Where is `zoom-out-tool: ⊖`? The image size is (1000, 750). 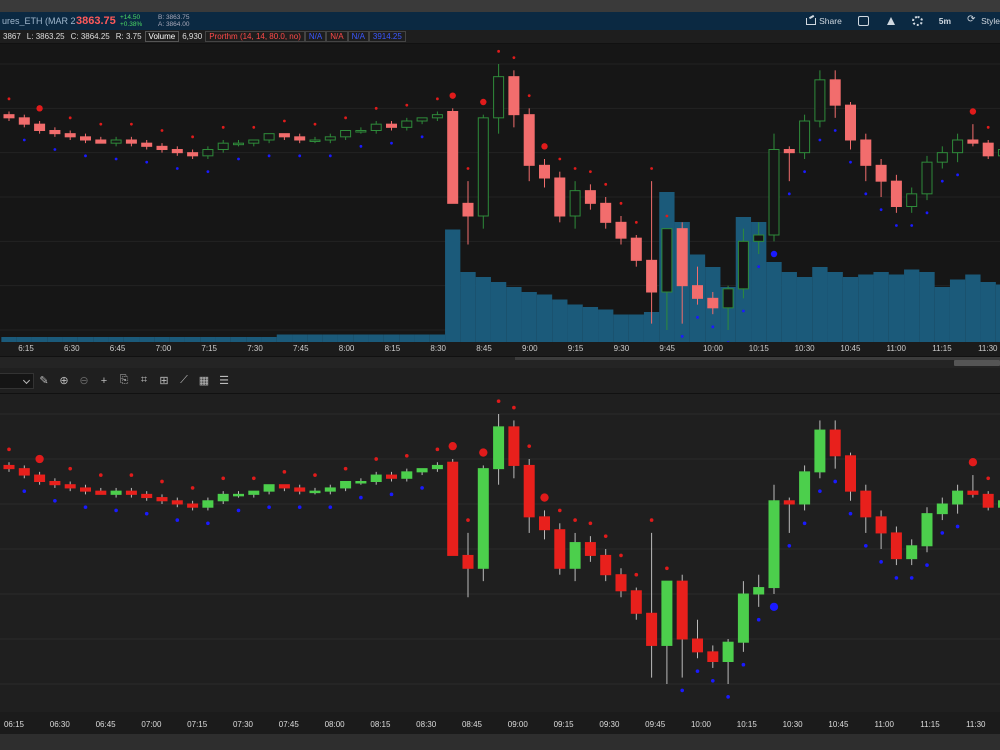
zoom-out-tool: ⊖ is located at coordinates (84, 381).